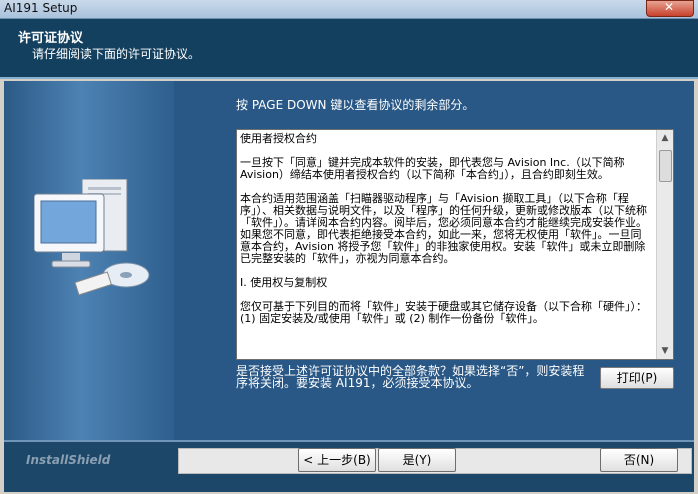 The width and height of the screenshot is (698, 494). What do you see at coordinates (349, 9) in the screenshot?
I see `title-bar: AI191 Setup` at bounding box center [349, 9].